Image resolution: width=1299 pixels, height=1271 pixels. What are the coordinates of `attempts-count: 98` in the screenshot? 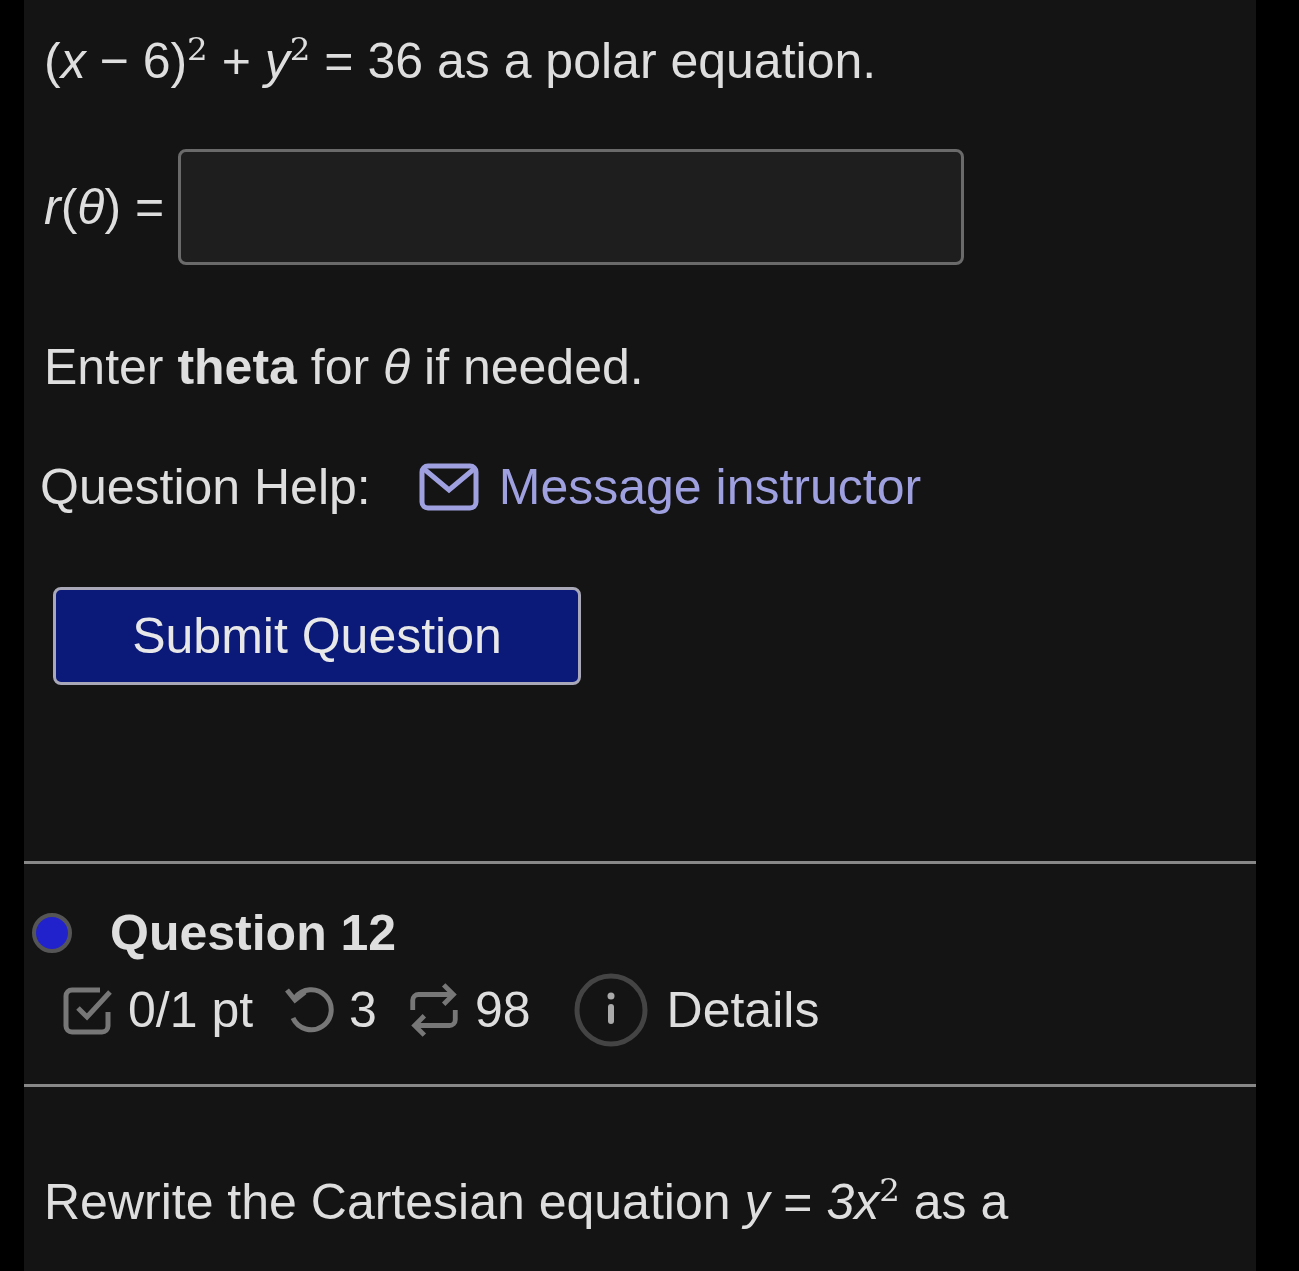 It's located at (502, 1009).